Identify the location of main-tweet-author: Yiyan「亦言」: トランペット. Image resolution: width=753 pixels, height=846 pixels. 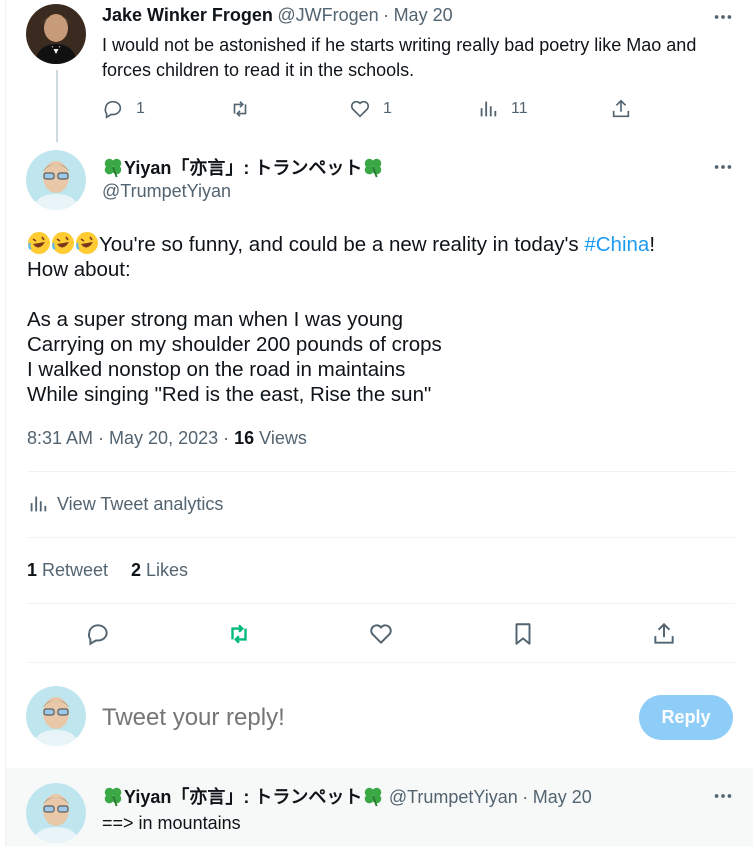
(243, 167).